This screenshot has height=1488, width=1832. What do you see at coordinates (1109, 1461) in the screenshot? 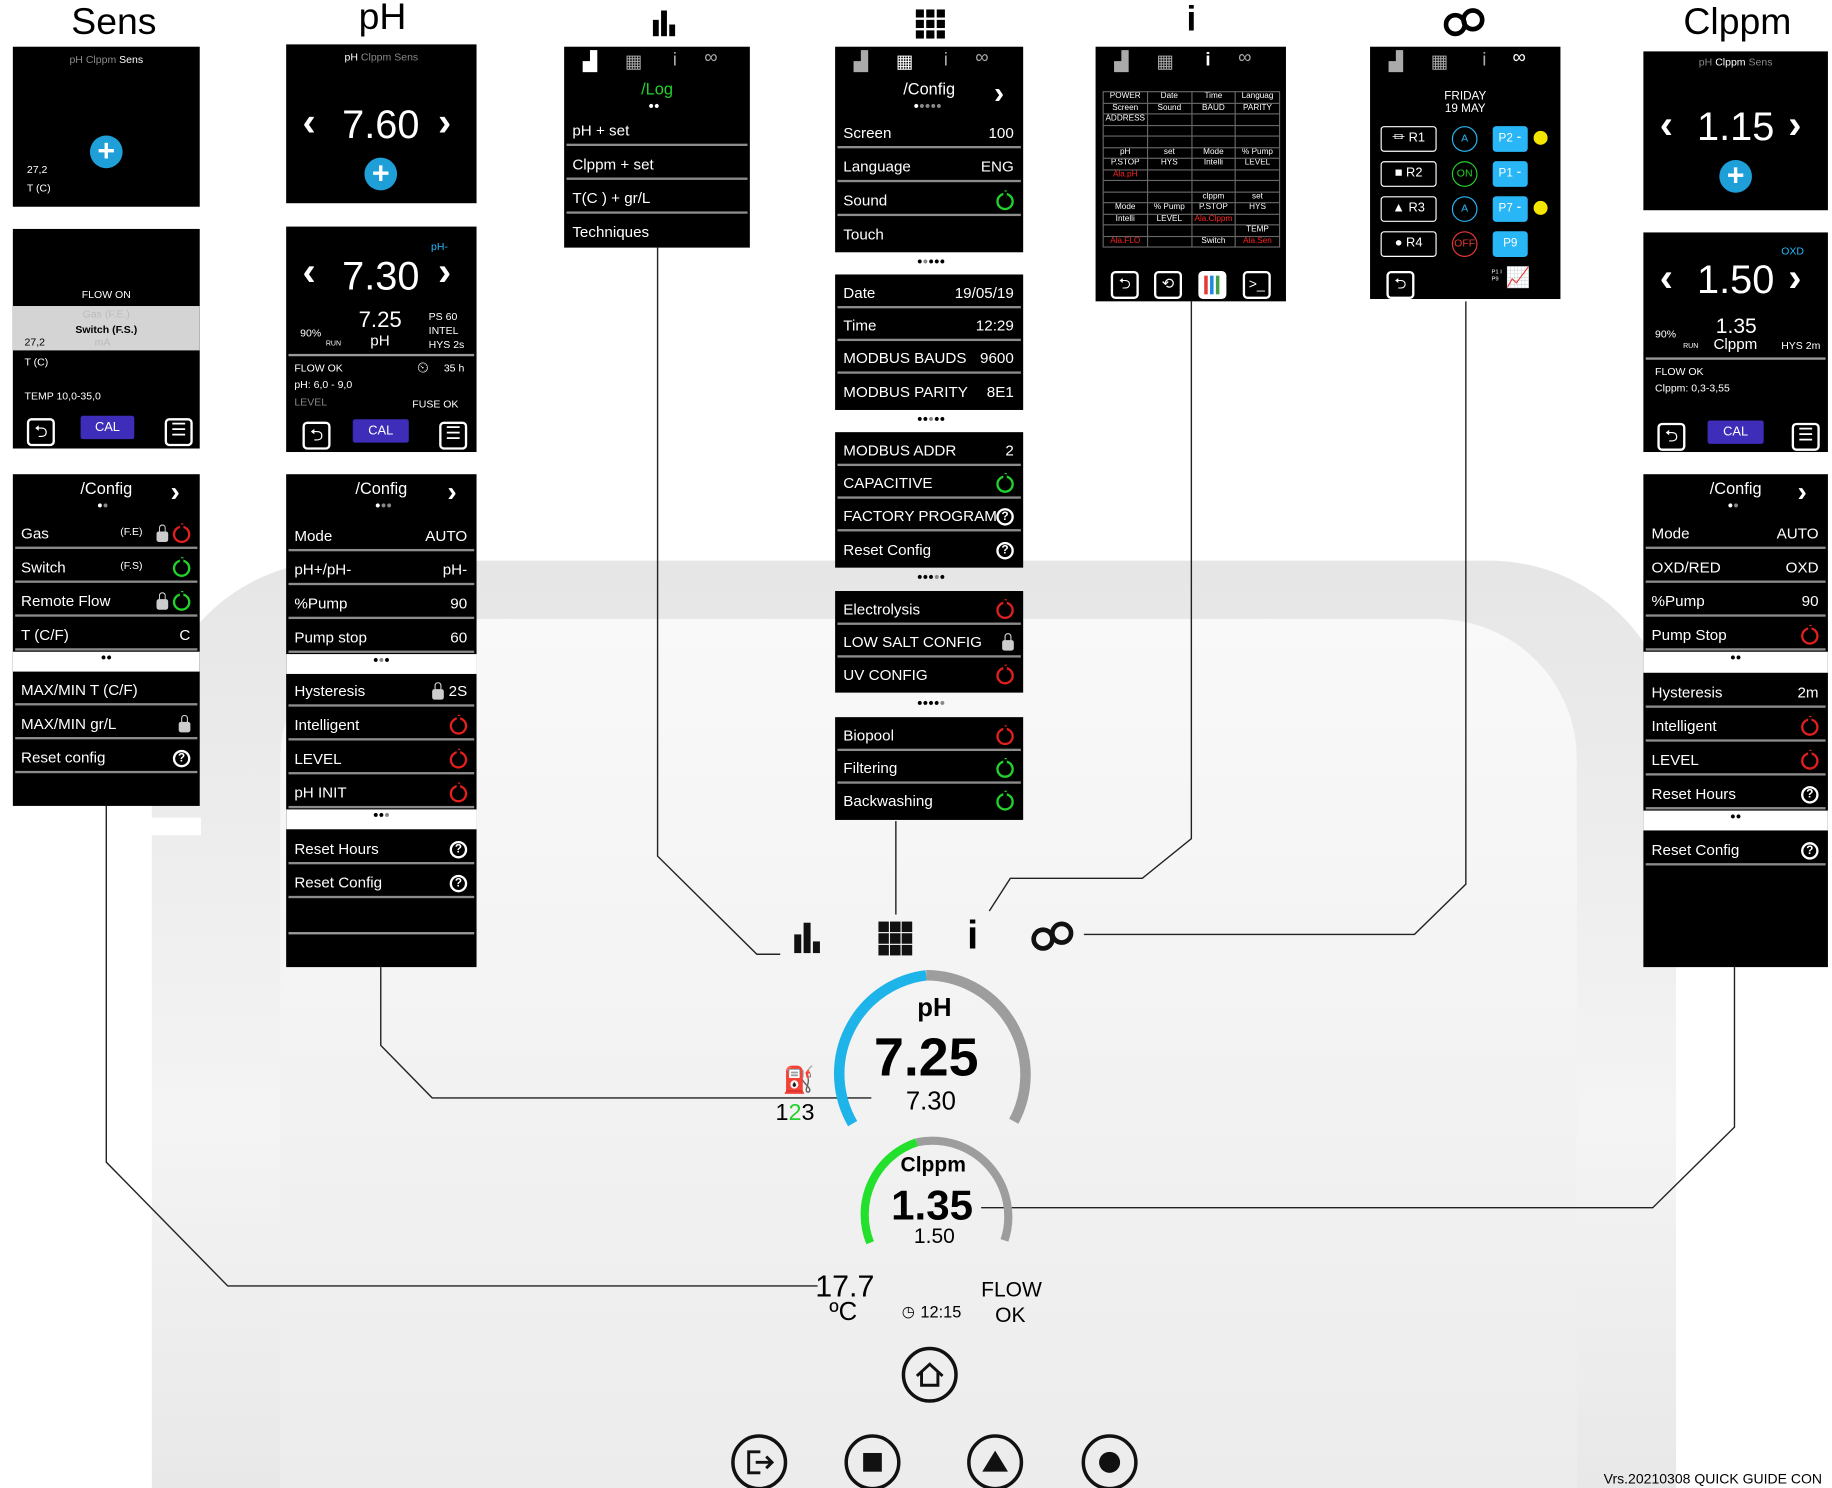
I see `record-button` at bounding box center [1109, 1461].